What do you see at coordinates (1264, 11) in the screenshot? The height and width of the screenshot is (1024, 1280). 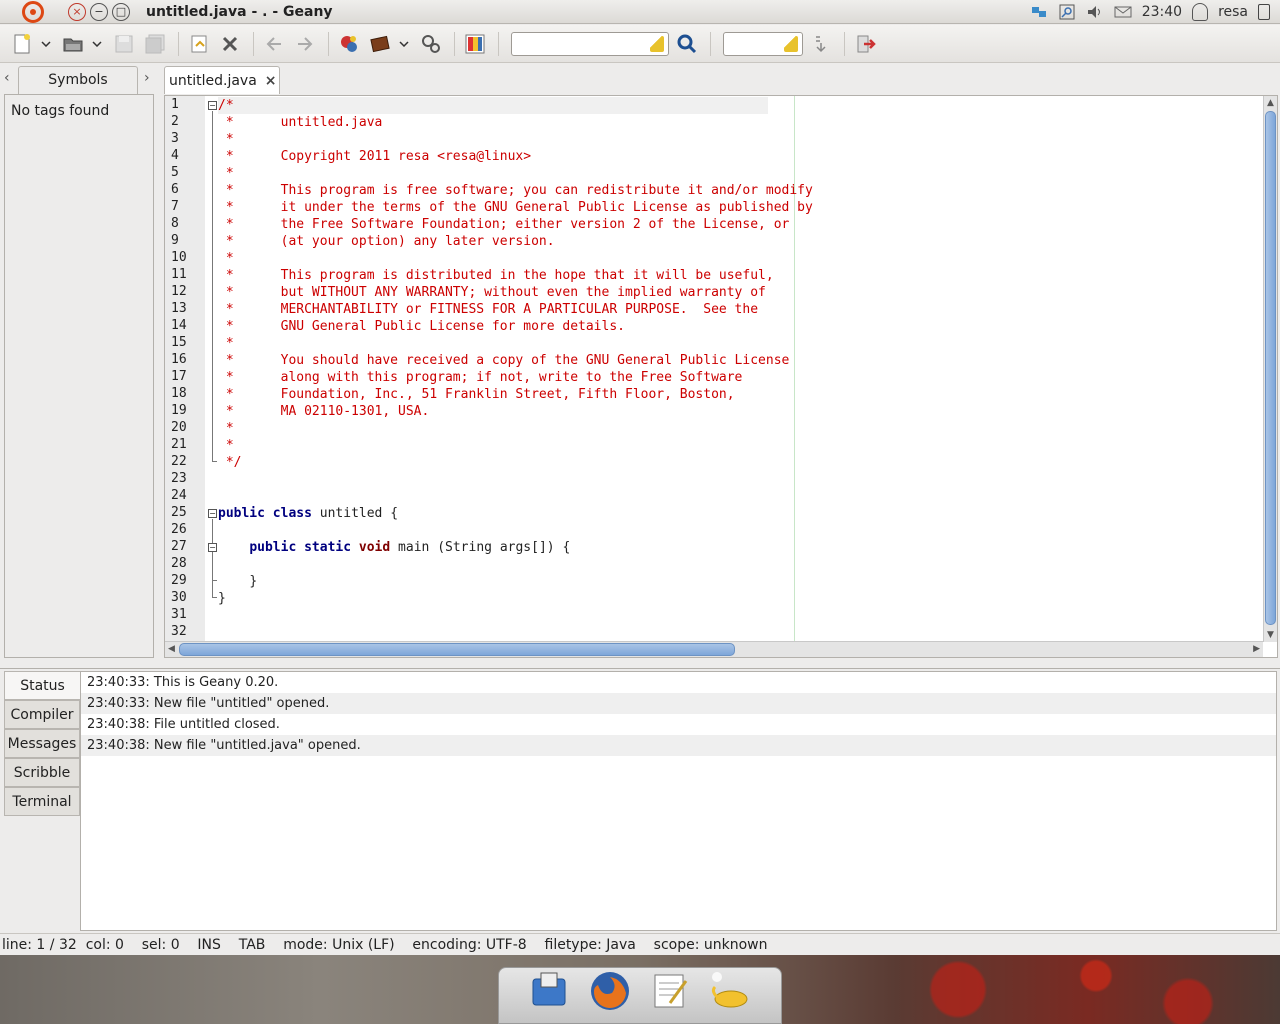 I see `power-icon` at bounding box center [1264, 11].